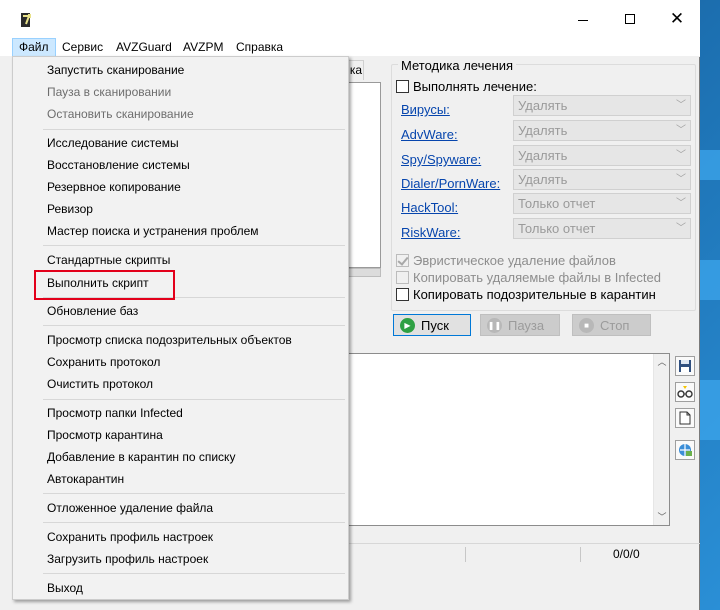 Image resolution: width=720 pixels, height=610 pixels. Describe the element at coordinates (180, 92) in the screenshot. I see `menu-item-pause-scan: Пауза в сканировании` at that location.